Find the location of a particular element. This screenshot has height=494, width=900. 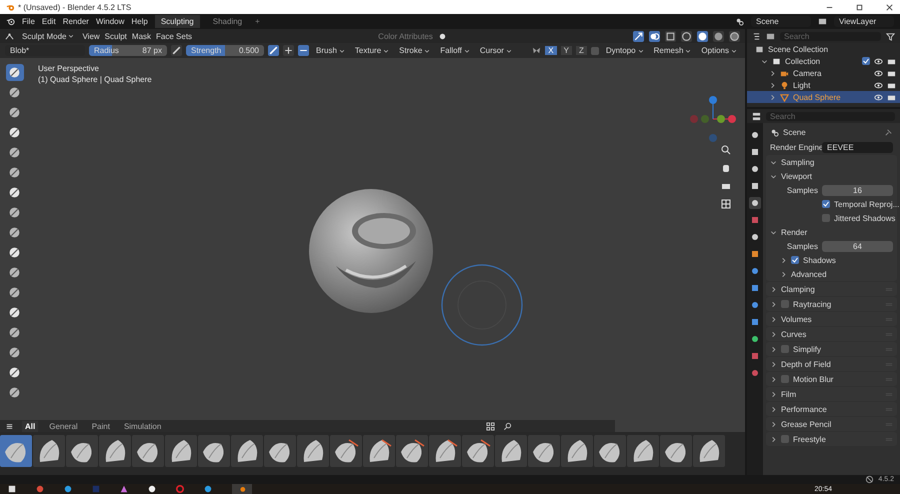

subpanel-title: Shadows is located at coordinates (819, 260).